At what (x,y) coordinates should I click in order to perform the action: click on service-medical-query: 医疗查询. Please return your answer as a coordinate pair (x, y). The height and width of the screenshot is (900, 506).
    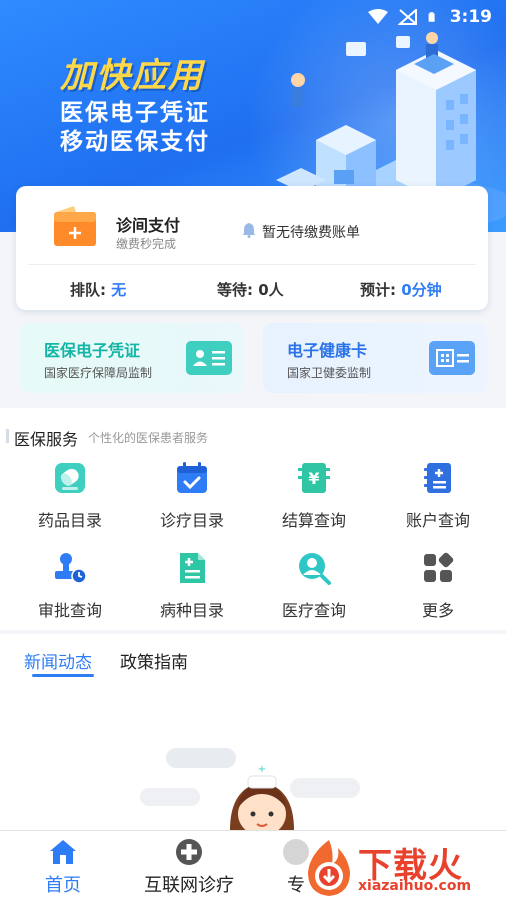
    Looking at the image, I should click on (314, 590).